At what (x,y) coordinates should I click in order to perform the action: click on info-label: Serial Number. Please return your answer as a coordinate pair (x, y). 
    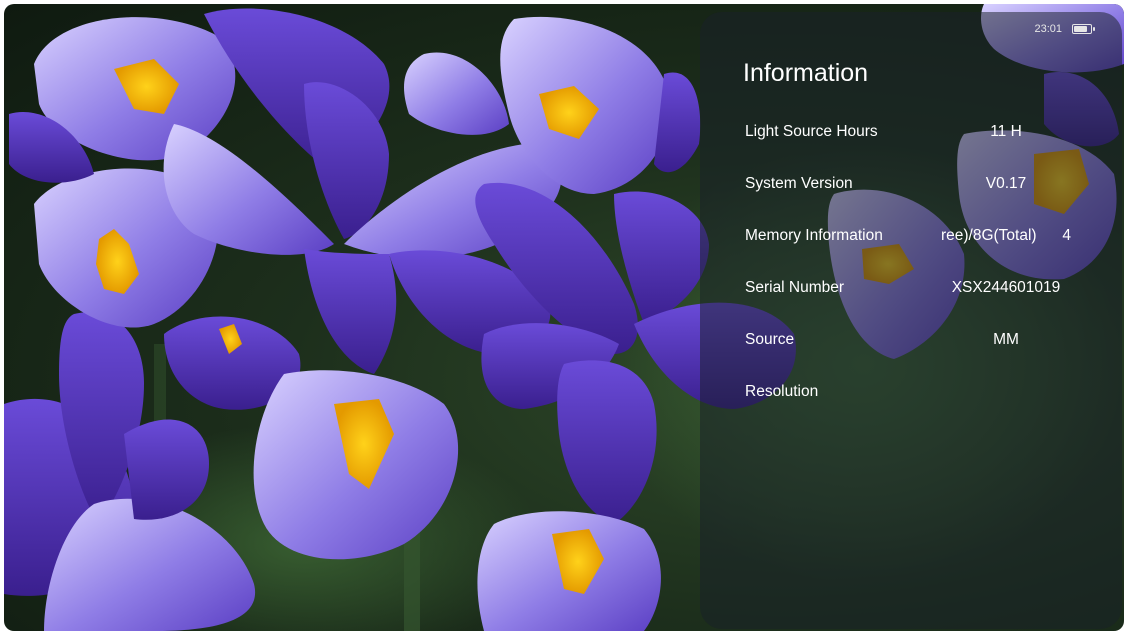
    Looking at the image, I should click on (795, 287).